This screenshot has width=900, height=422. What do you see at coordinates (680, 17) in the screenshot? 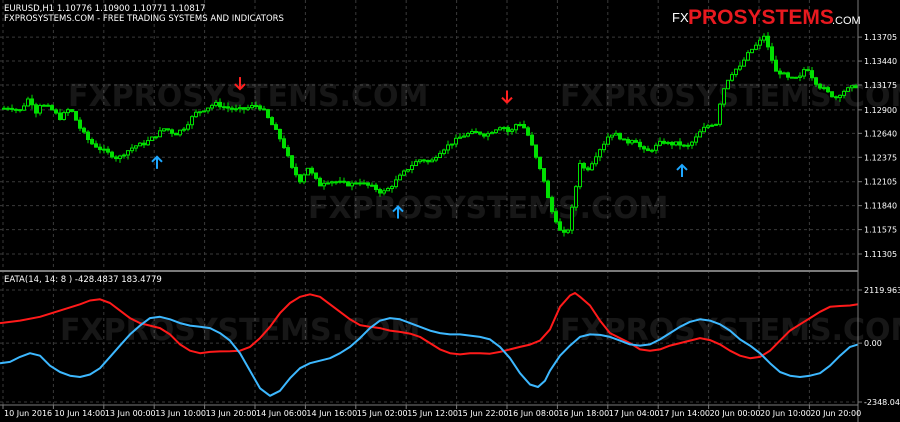
I see `logo-fx: FX` at bounding box center [680, 17].